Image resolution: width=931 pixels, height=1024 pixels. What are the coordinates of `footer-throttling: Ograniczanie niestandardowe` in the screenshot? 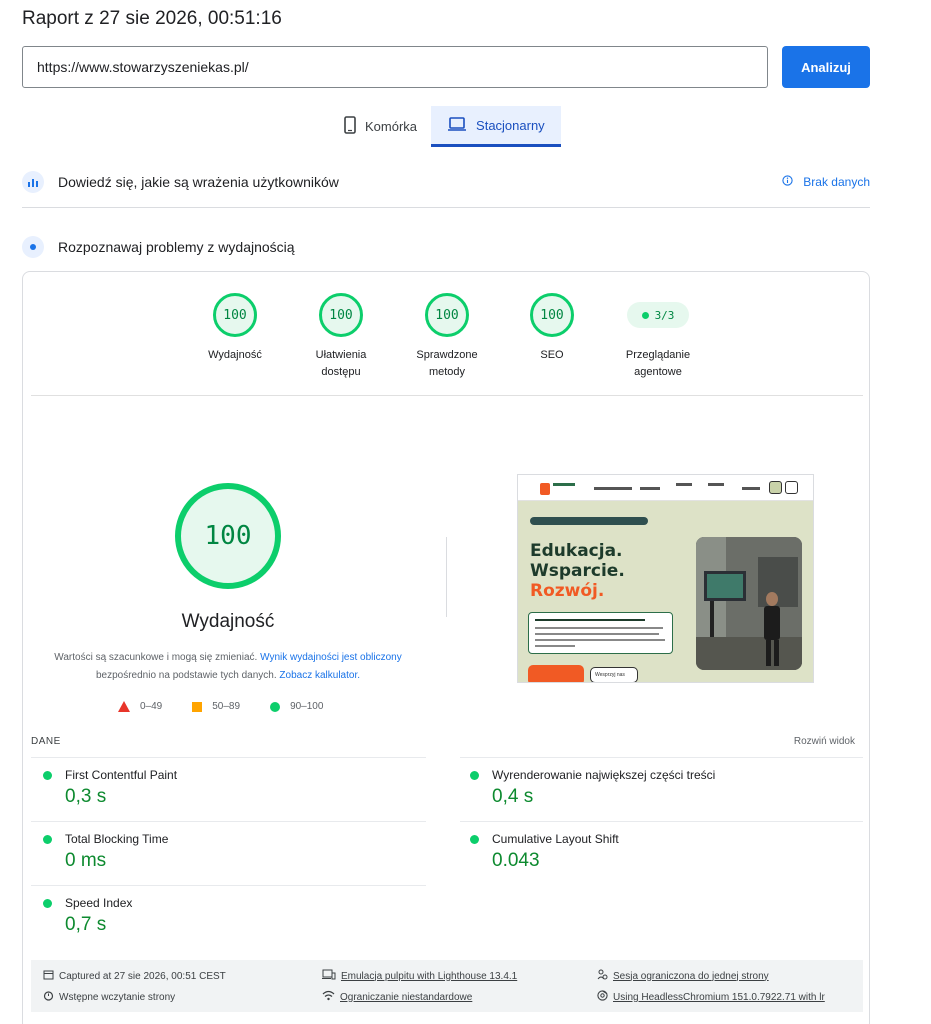 It's located at (397, 997).